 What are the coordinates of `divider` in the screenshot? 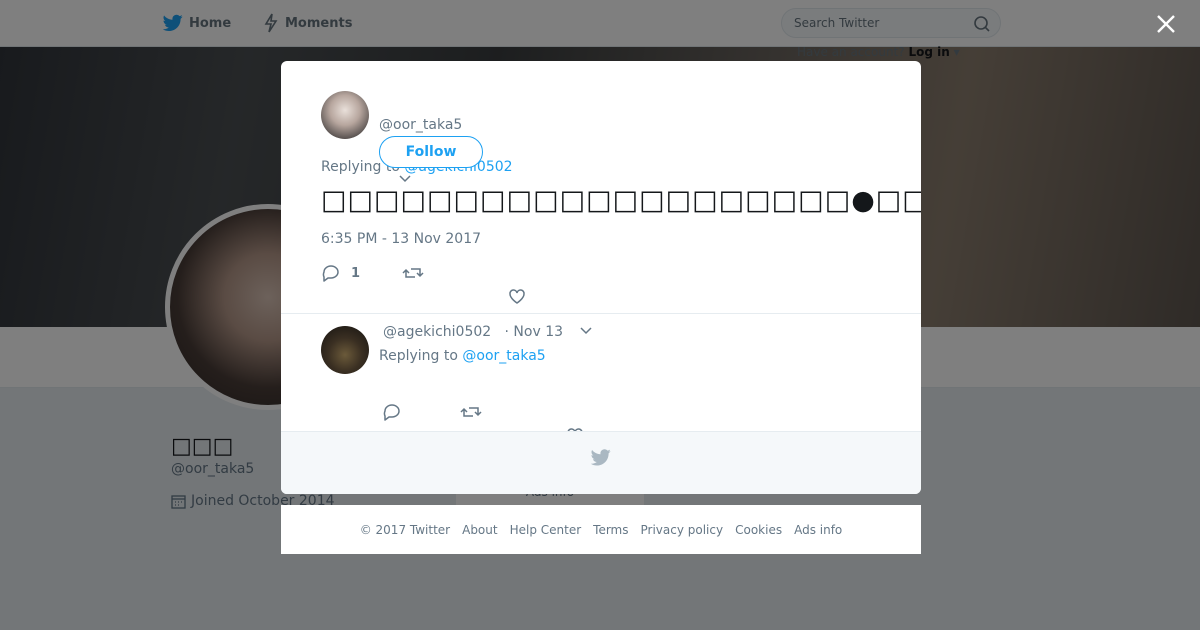 It's located at (601, 313).